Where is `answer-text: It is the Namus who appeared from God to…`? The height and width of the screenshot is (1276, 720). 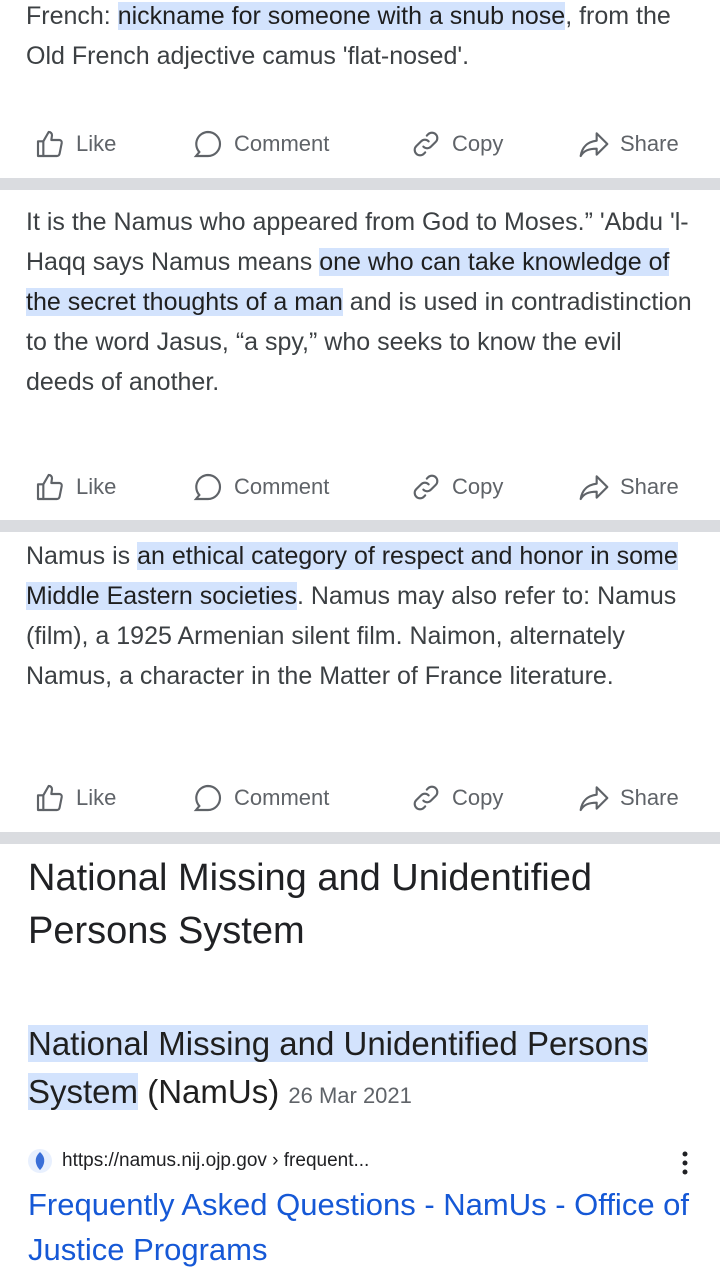 answer-text: It is the Namus who appeared from God to… is located at coordinates (359, 302).